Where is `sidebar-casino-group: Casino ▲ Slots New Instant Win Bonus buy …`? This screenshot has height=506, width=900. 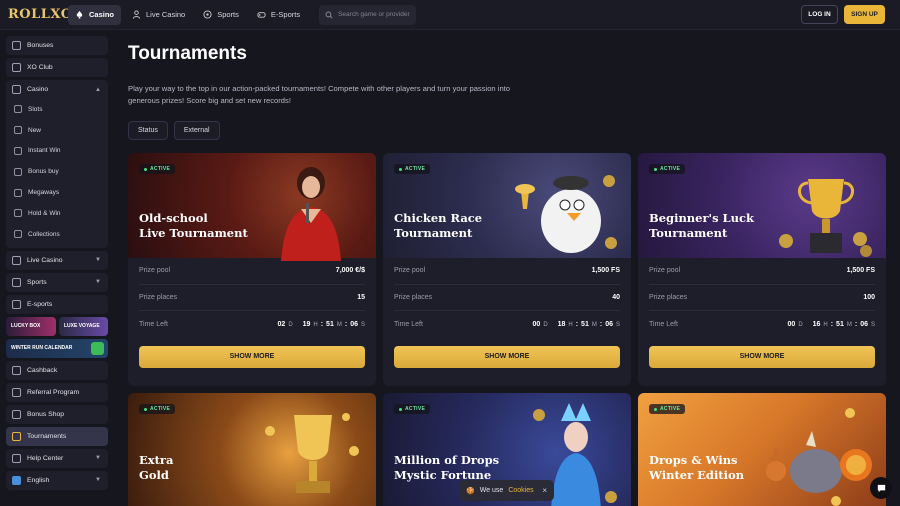 sidebar-casino-group: Casino ▲ Slots New Instant Win Bonus buy … is located at coordinates (57, 164).